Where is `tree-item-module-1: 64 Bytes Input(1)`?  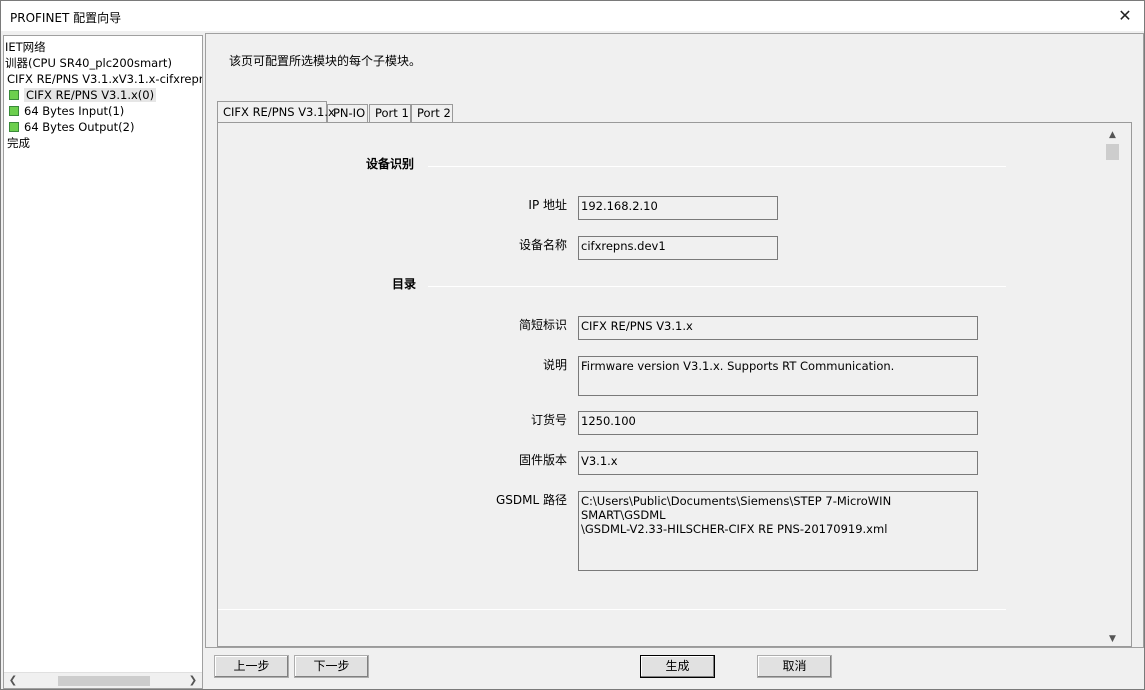 tree-item-module-1: 64 Bytes Input(1) is located at coordinates (66, 111).